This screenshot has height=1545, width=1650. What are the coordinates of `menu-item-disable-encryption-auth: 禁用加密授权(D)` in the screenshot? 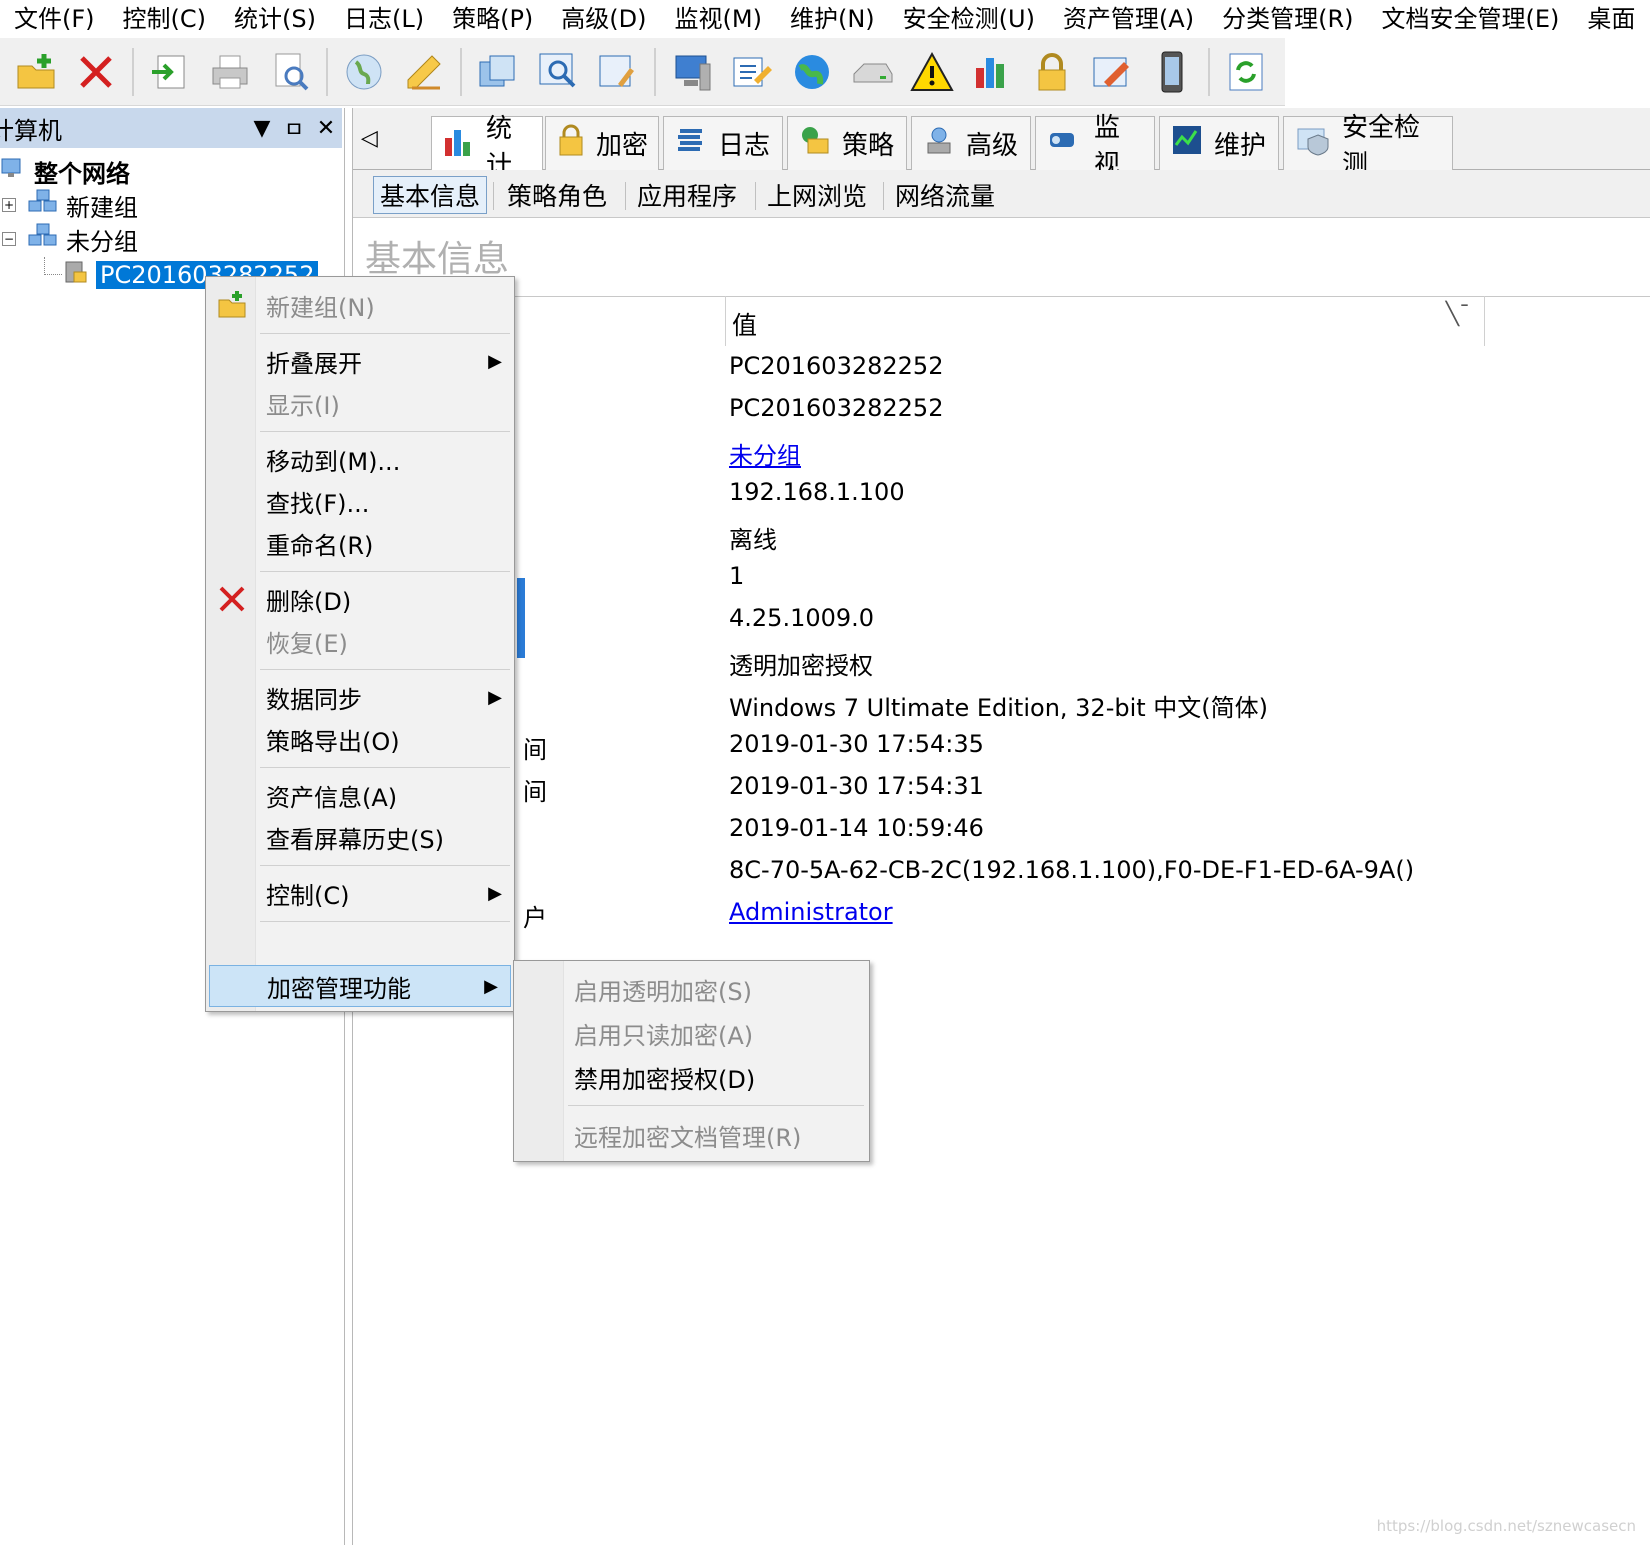 It's located at (691, 1077).